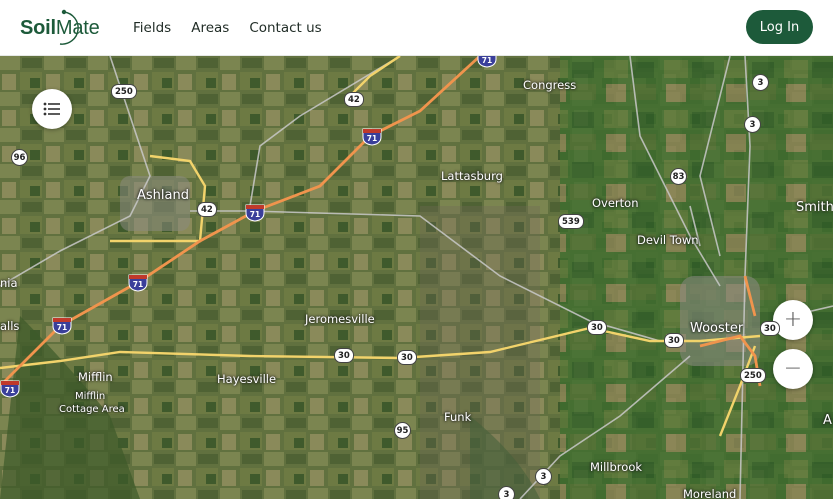 This screenshot has width=833, height=499. Describe the element at coordinates (571, 221) in the screenshot. I see `route-shield: 539` at that location.